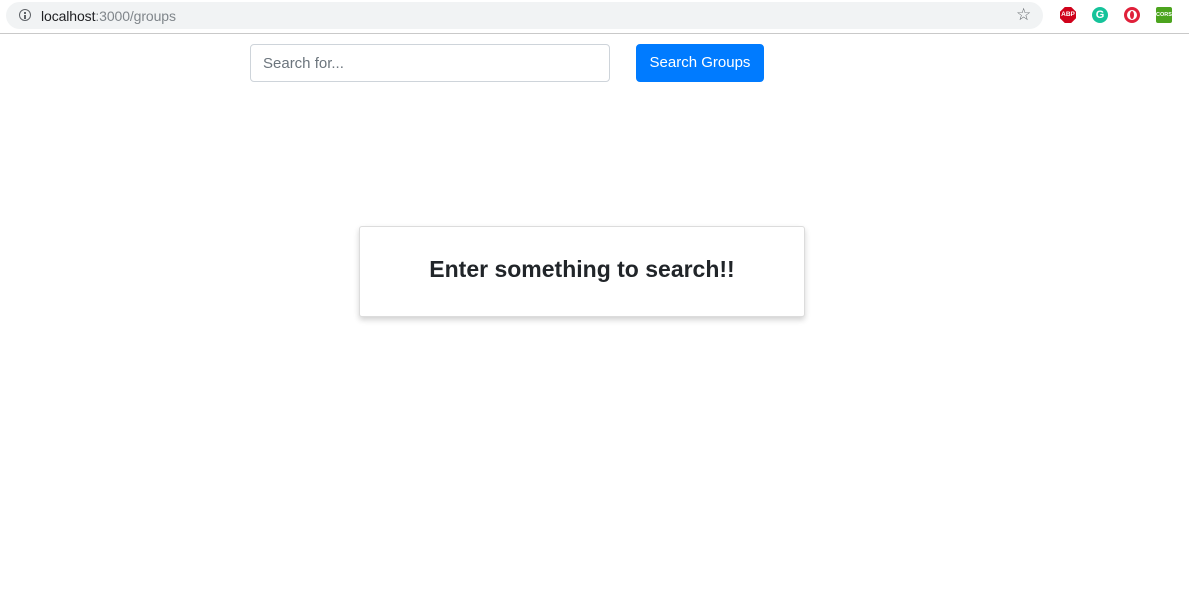  What do you see at coordinates (1100, 15) in the screenshot?
I see `grammarly-icon: G` at bounding box center [1100, 15].